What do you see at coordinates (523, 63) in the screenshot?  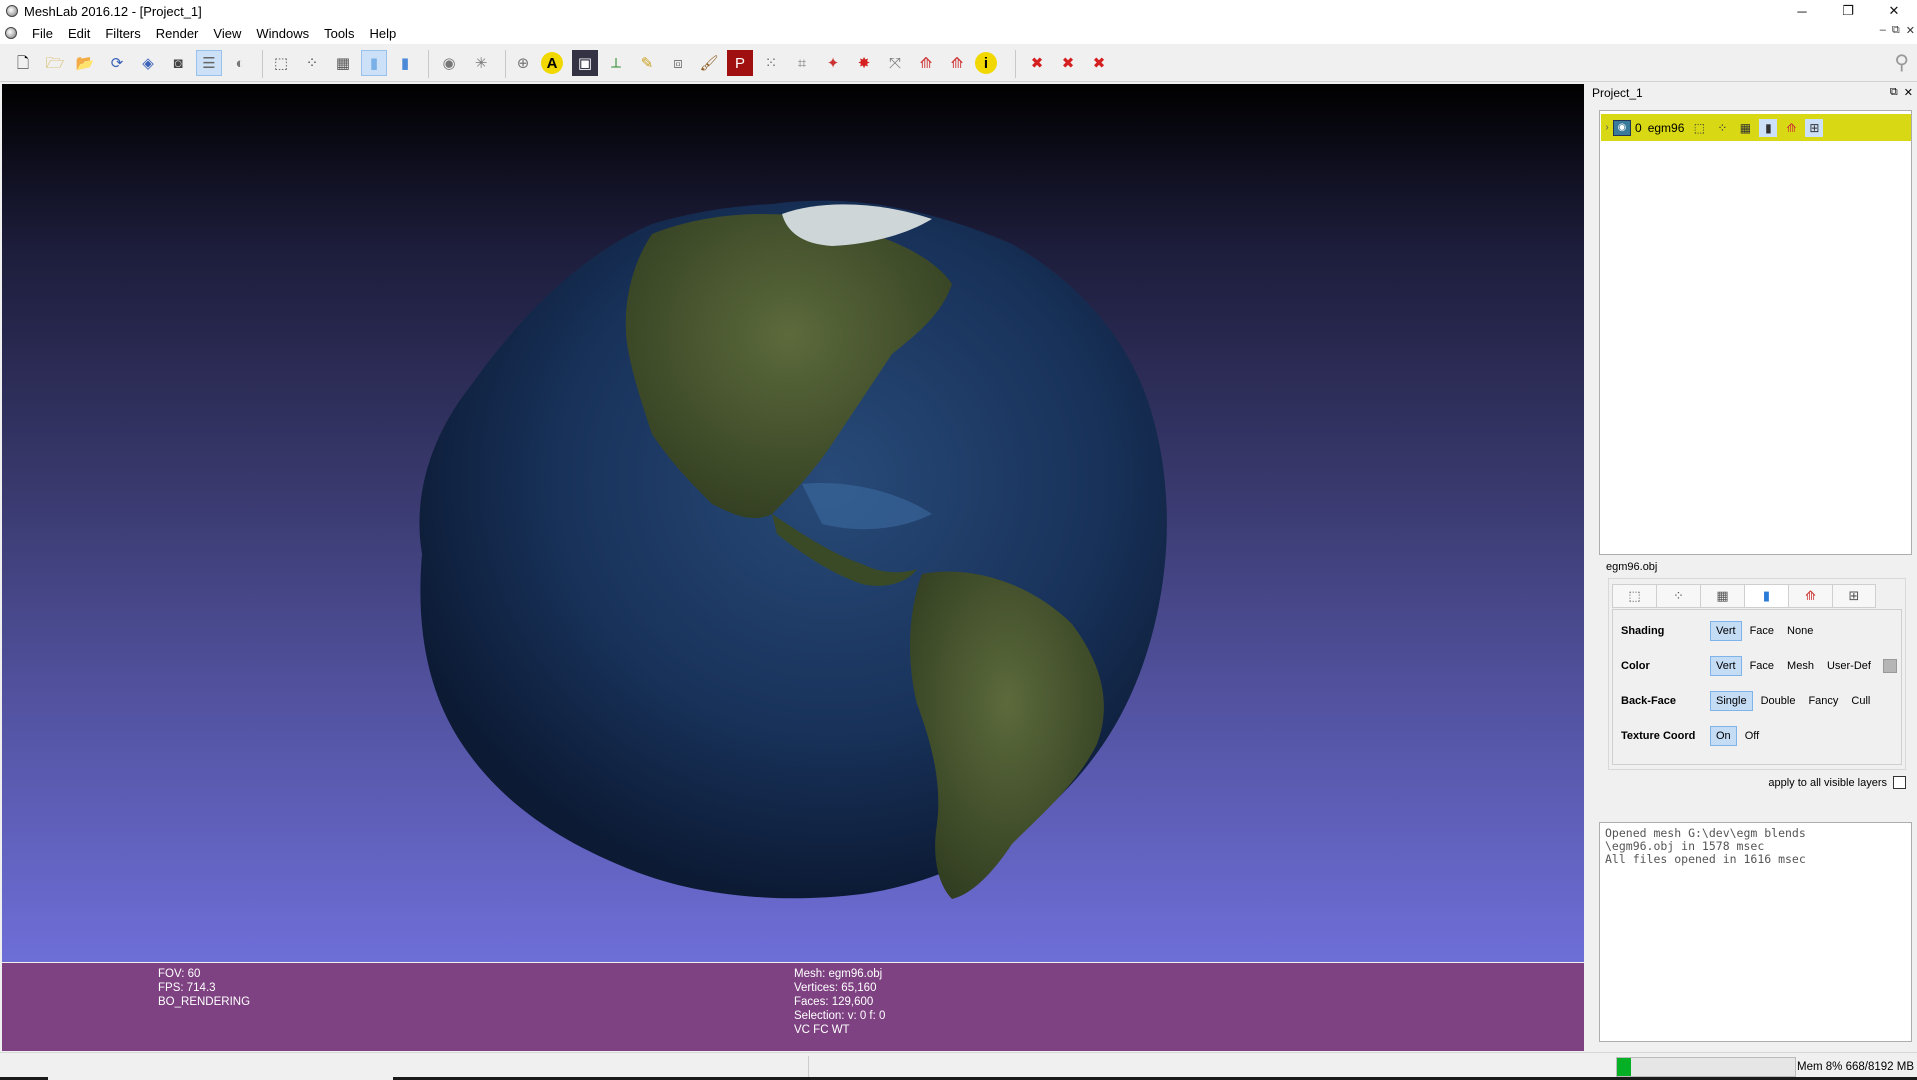 I see `manipulator-icon: ⊕` at bounding box center [523, 63].